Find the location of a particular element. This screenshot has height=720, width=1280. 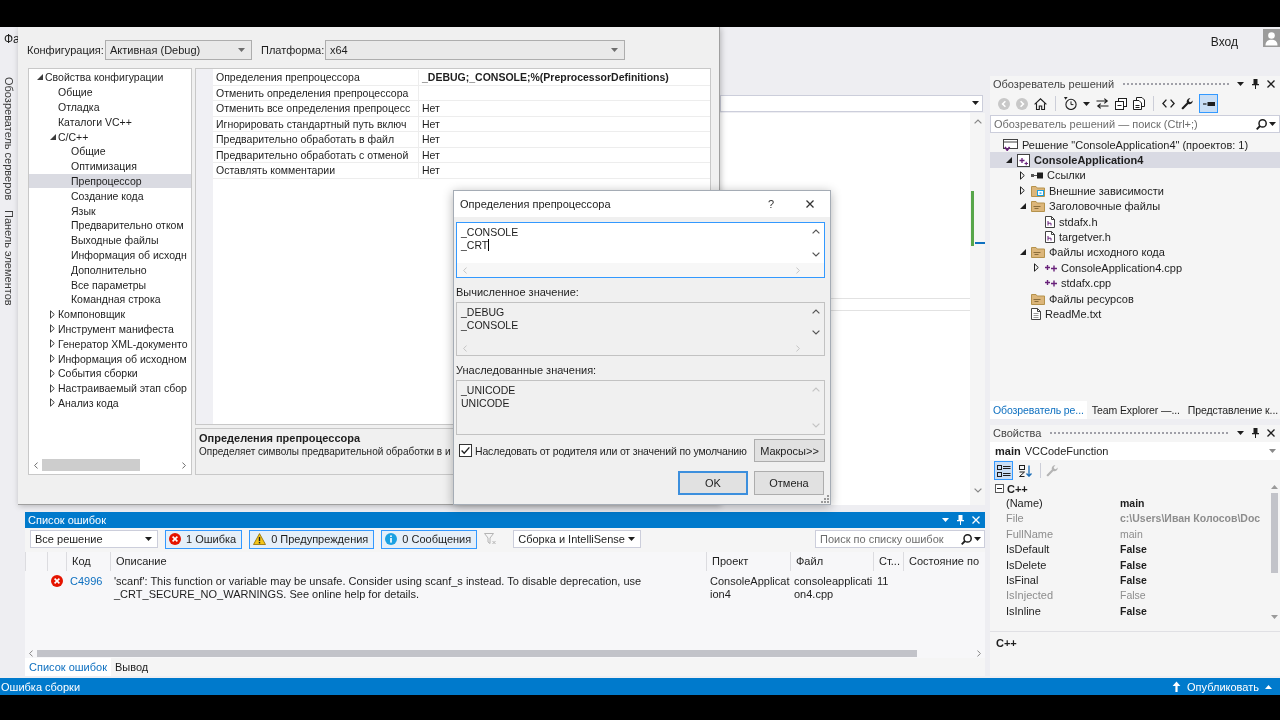

collapse-icon is located at coordinates (999, 488).